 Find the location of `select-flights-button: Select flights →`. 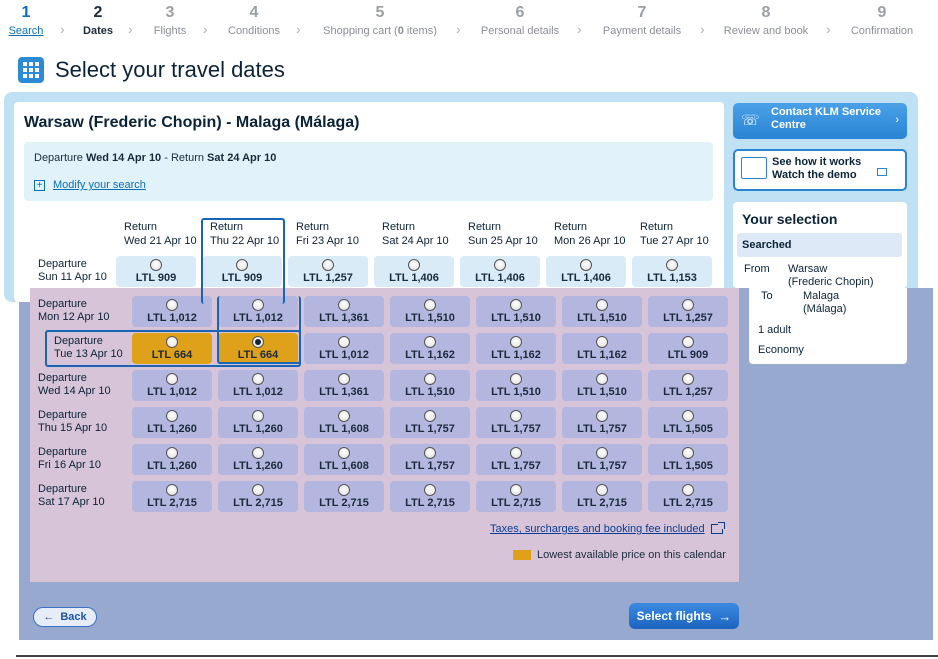

select-flights-button: Select flights → is located at coordinates (684, 616).